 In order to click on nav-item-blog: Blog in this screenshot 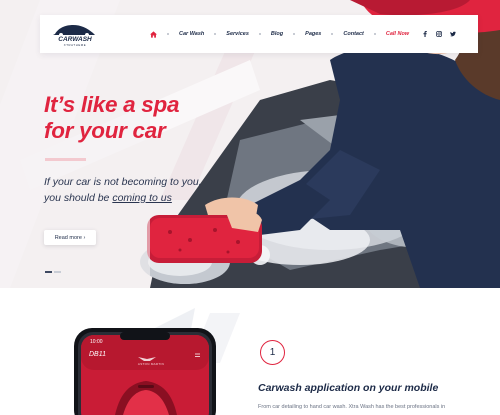, I will do `click(277, 34)`.